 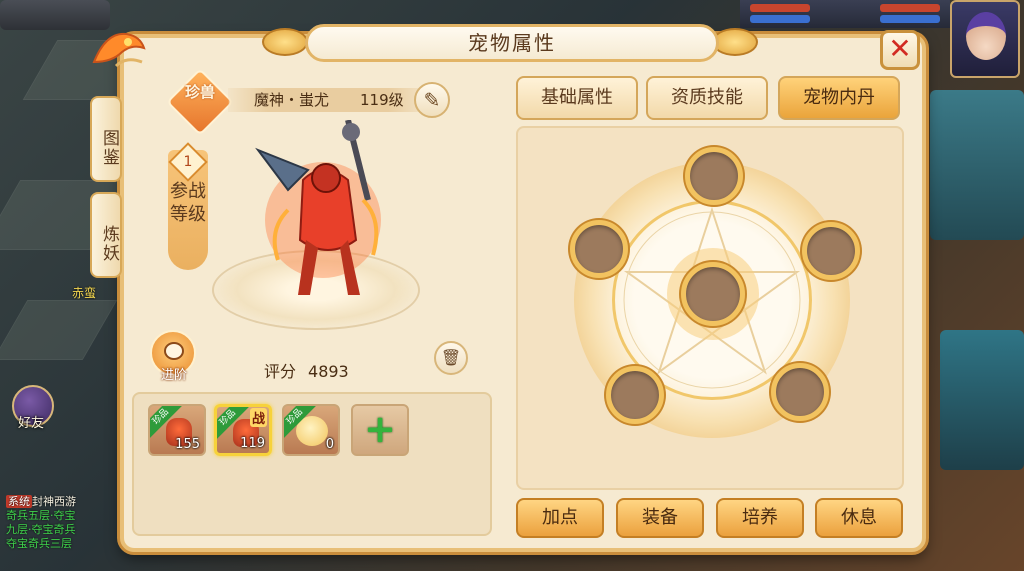 What do you see at coordinates (119, 50) in the screenshot?
I see `phoenix-ornament-icon` at bounding box center [119, 50].